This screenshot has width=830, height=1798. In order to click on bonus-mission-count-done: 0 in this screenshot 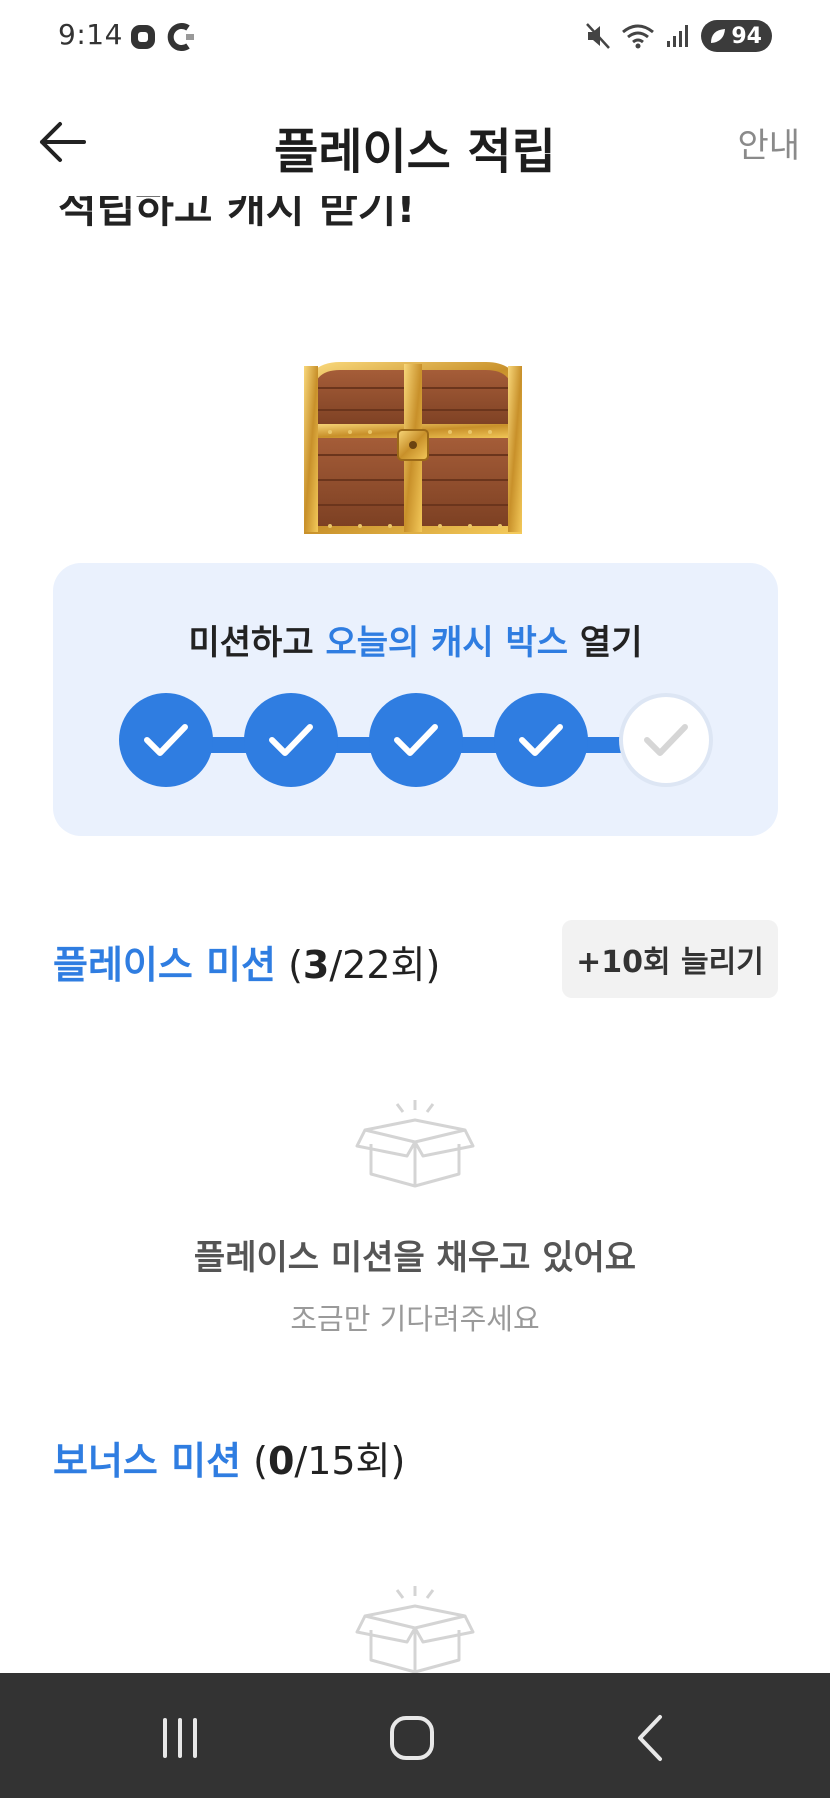, I will do `click(281, 1461)`.